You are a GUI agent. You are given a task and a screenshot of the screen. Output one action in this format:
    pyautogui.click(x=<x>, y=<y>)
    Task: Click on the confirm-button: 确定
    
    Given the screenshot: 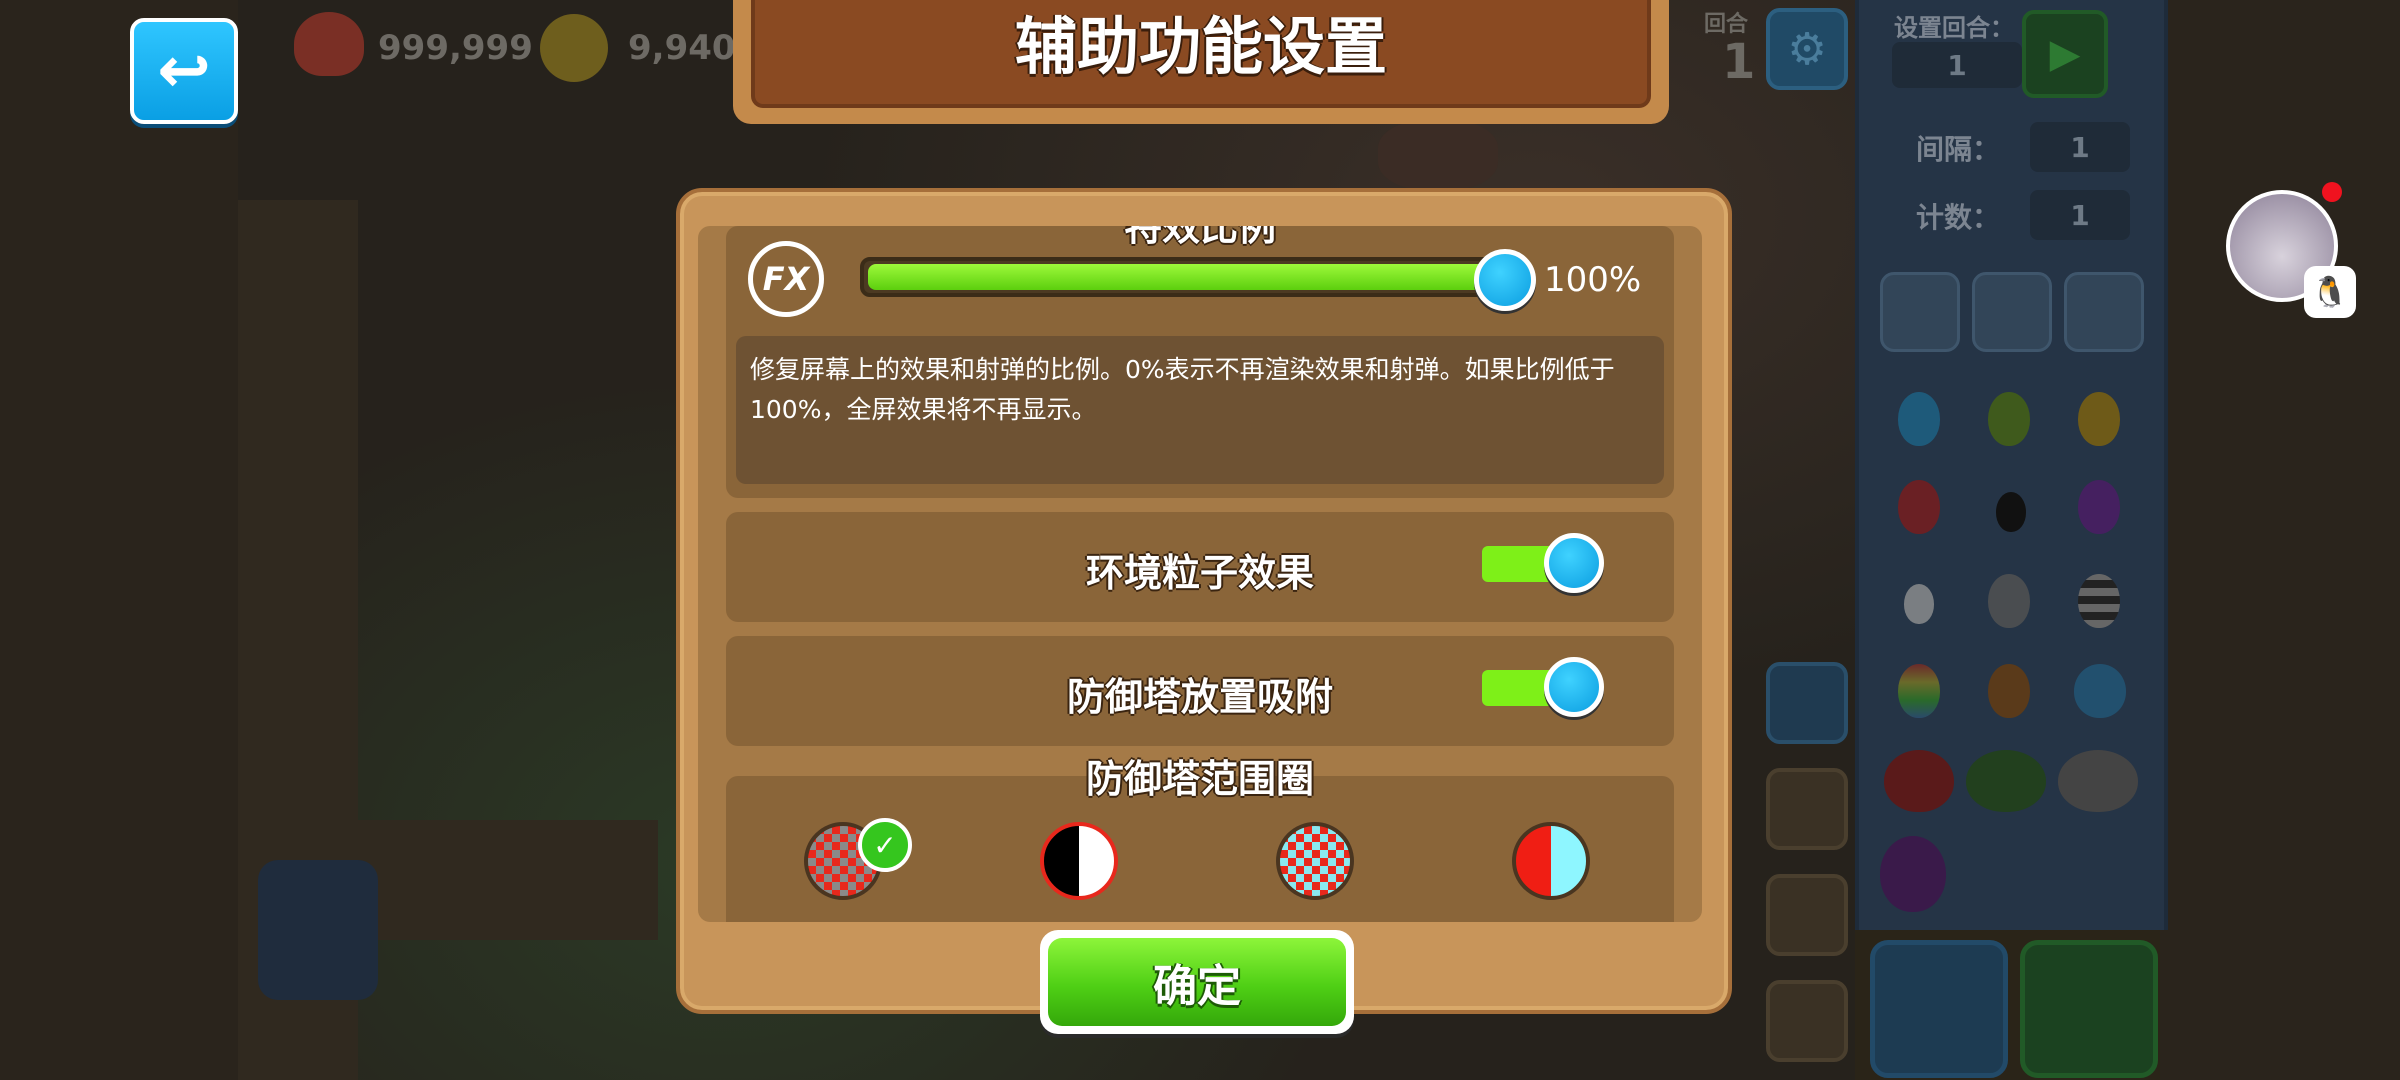 What is the action you would take?
    pyautogui.click(x=1197, y=982)
    